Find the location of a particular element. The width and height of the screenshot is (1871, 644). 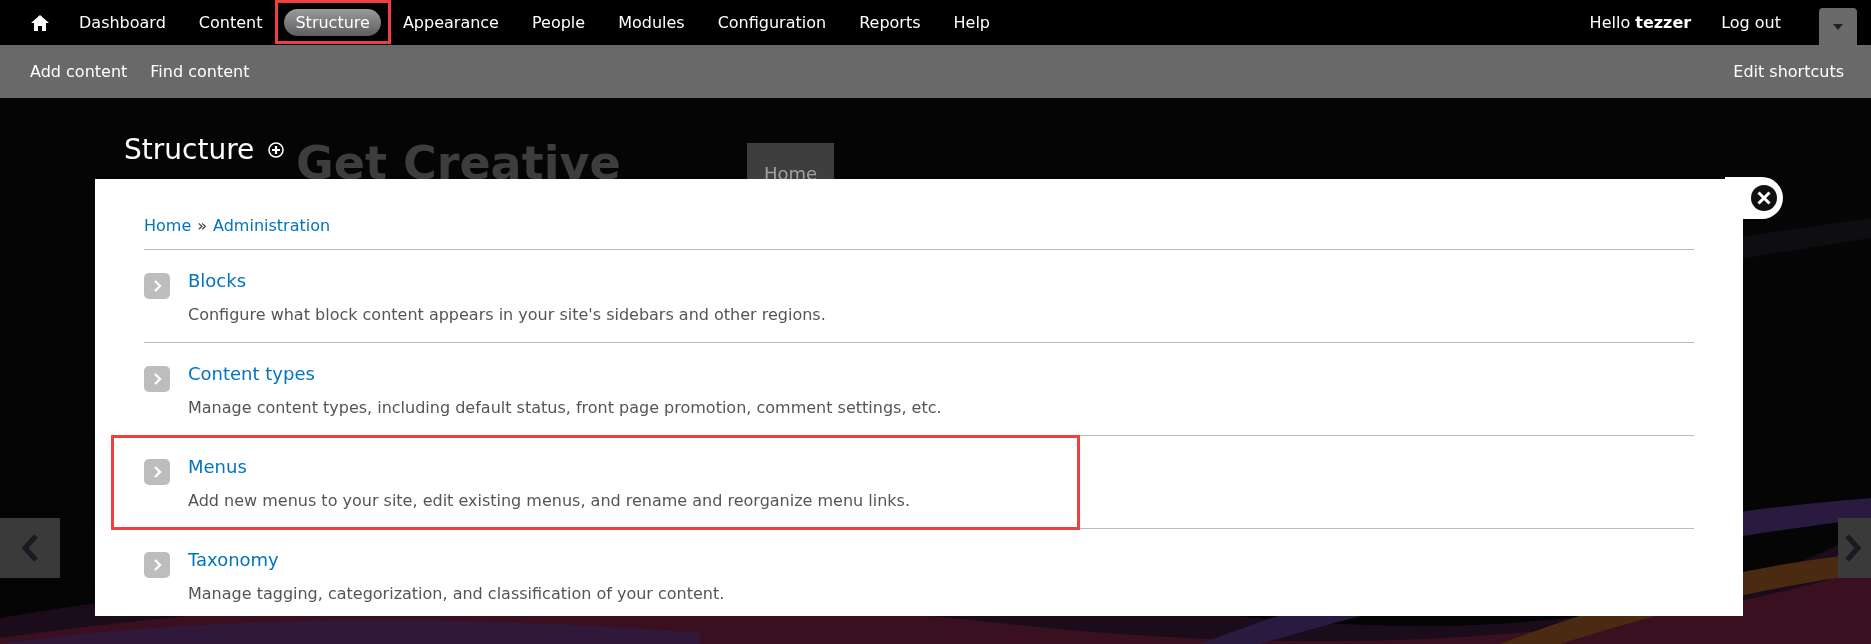

logout-link: Log out is located at coordinates (1751, 22).